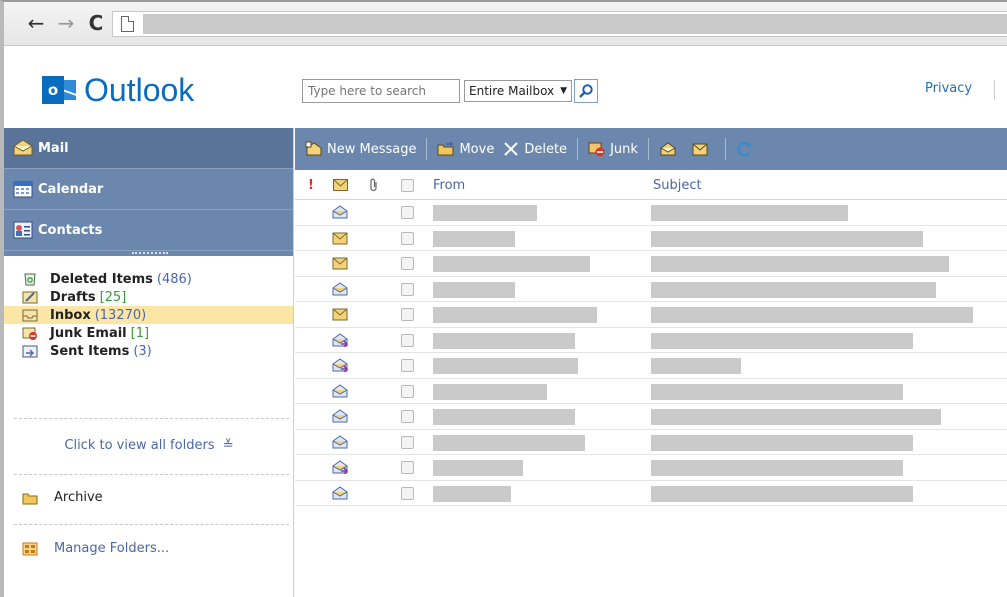  Describe the element at coordinates (745, 149) in the screenshot. I see `refresh-icon` at that location.